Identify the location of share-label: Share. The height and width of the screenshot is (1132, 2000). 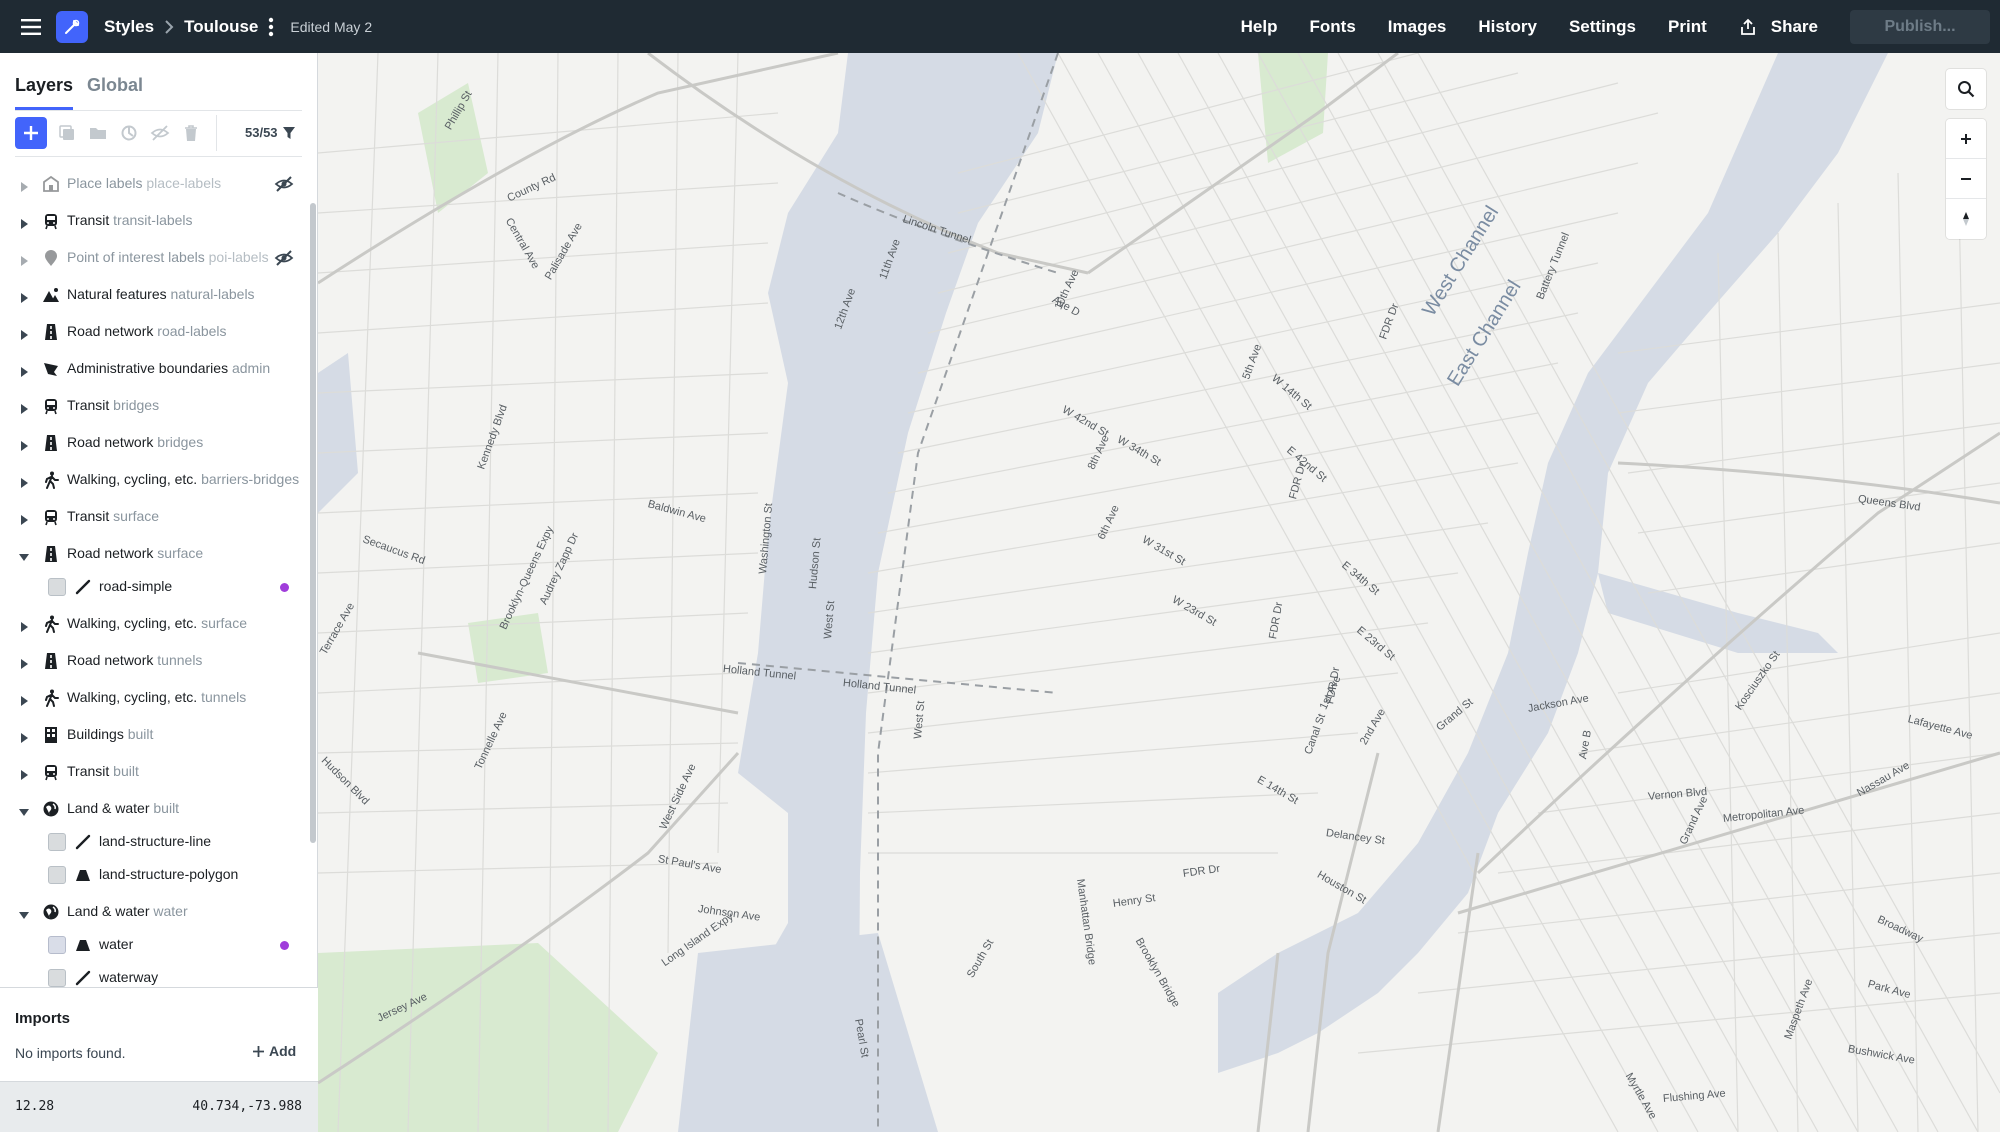
(1794, 26).